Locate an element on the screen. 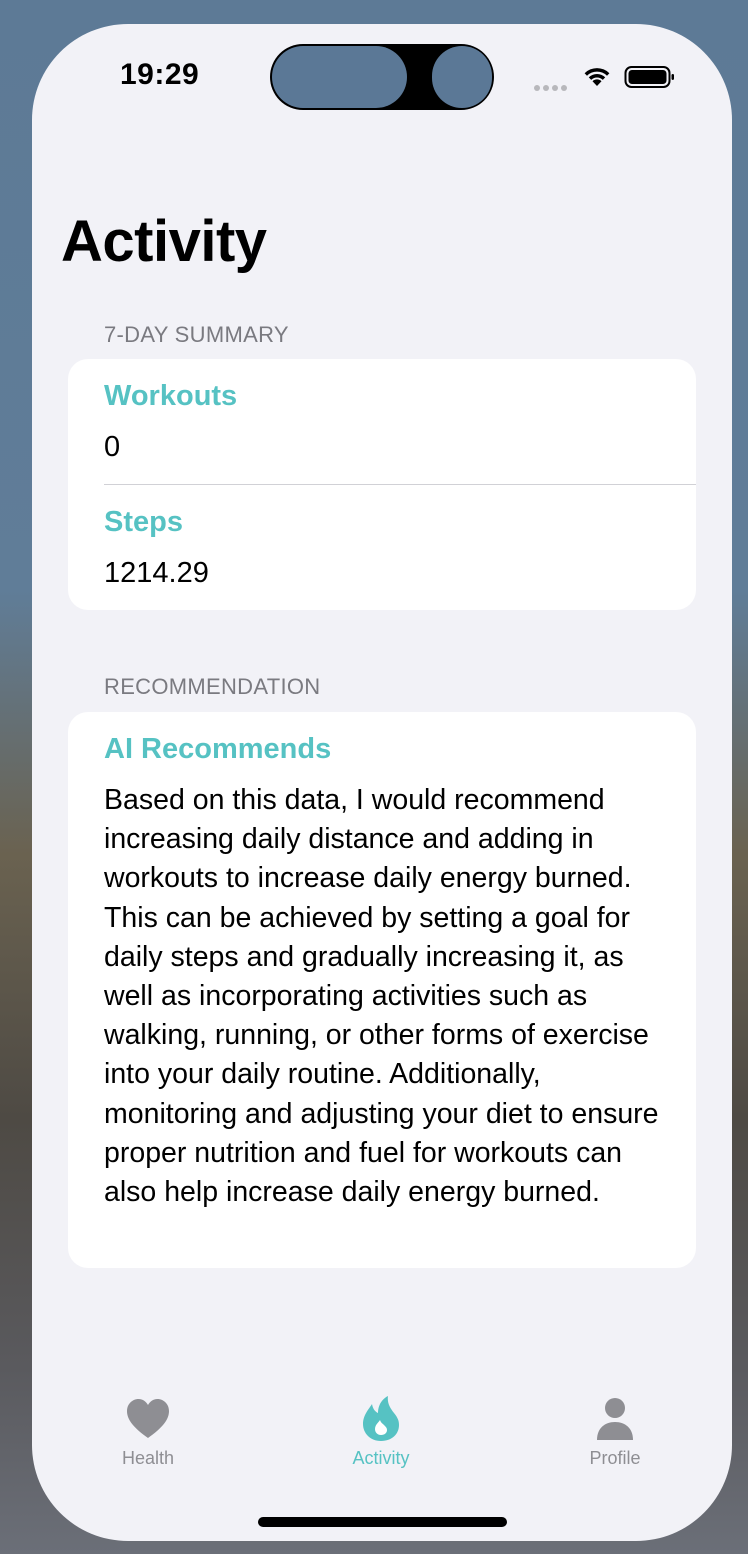 This screenshot has height=1554, width=748. steps-label: Steps is located at coordinates (143, 522).